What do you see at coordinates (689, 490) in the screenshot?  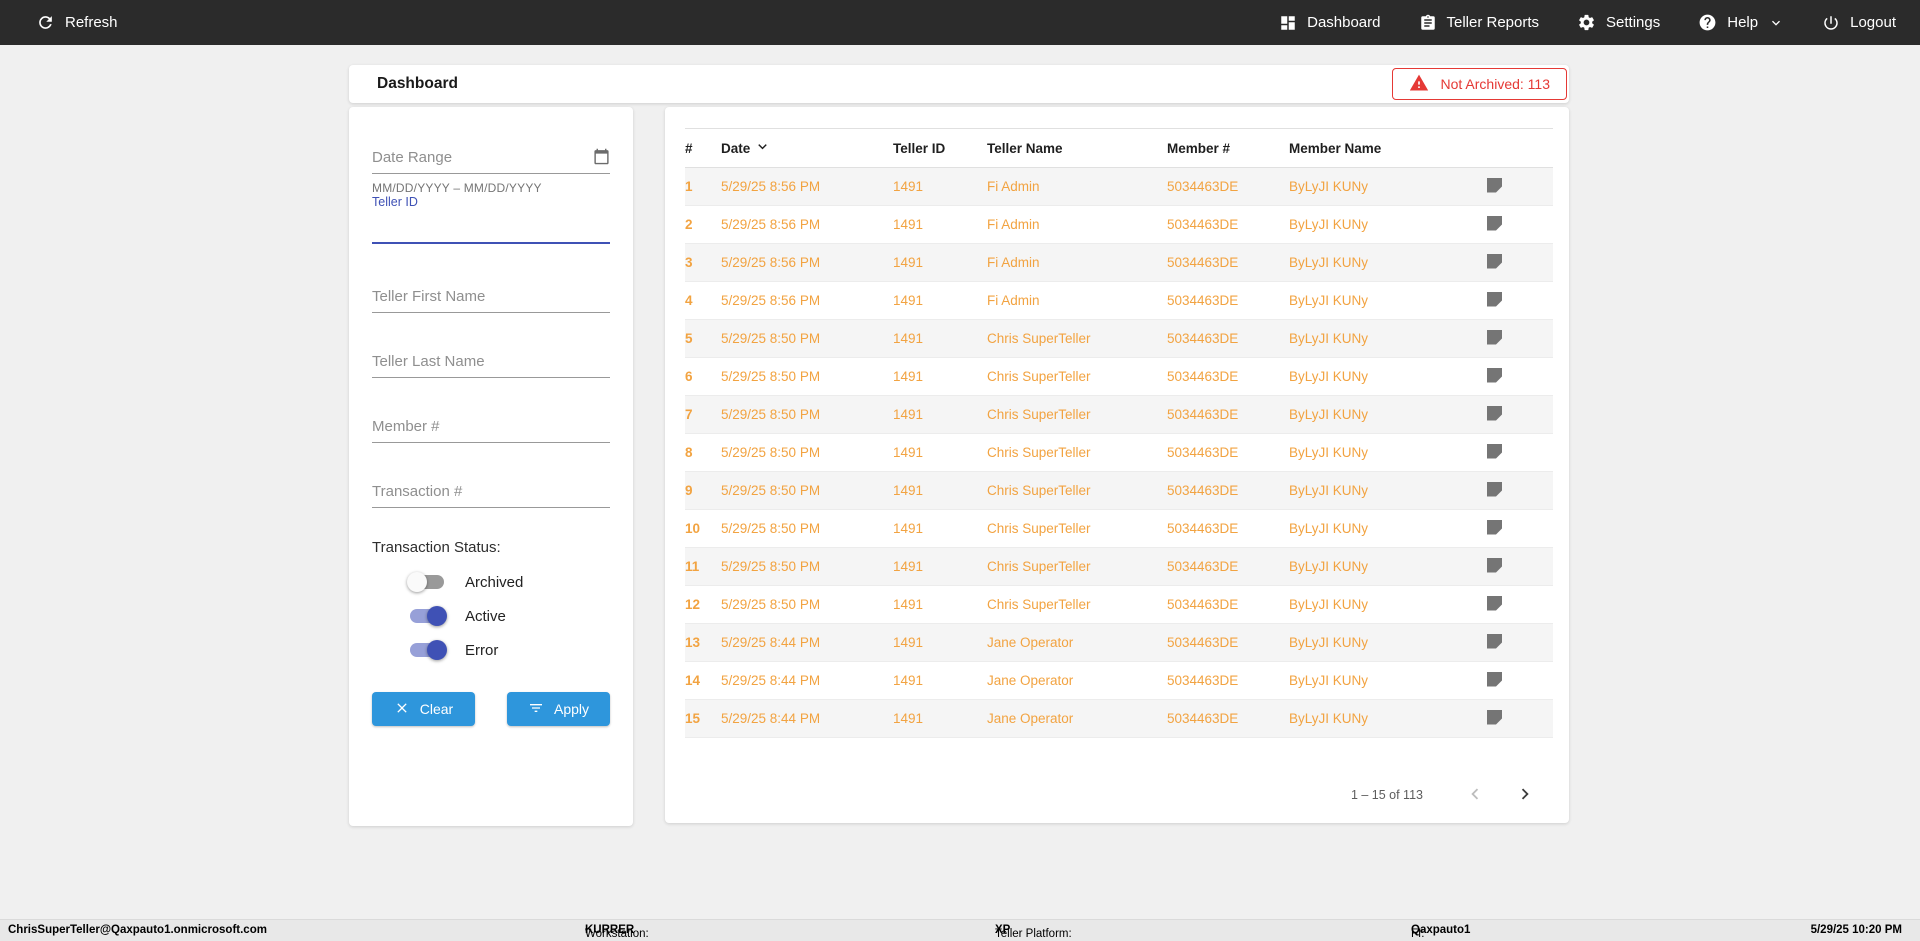 I see `row-number-cell: 9` at bounding box center [689, 490].